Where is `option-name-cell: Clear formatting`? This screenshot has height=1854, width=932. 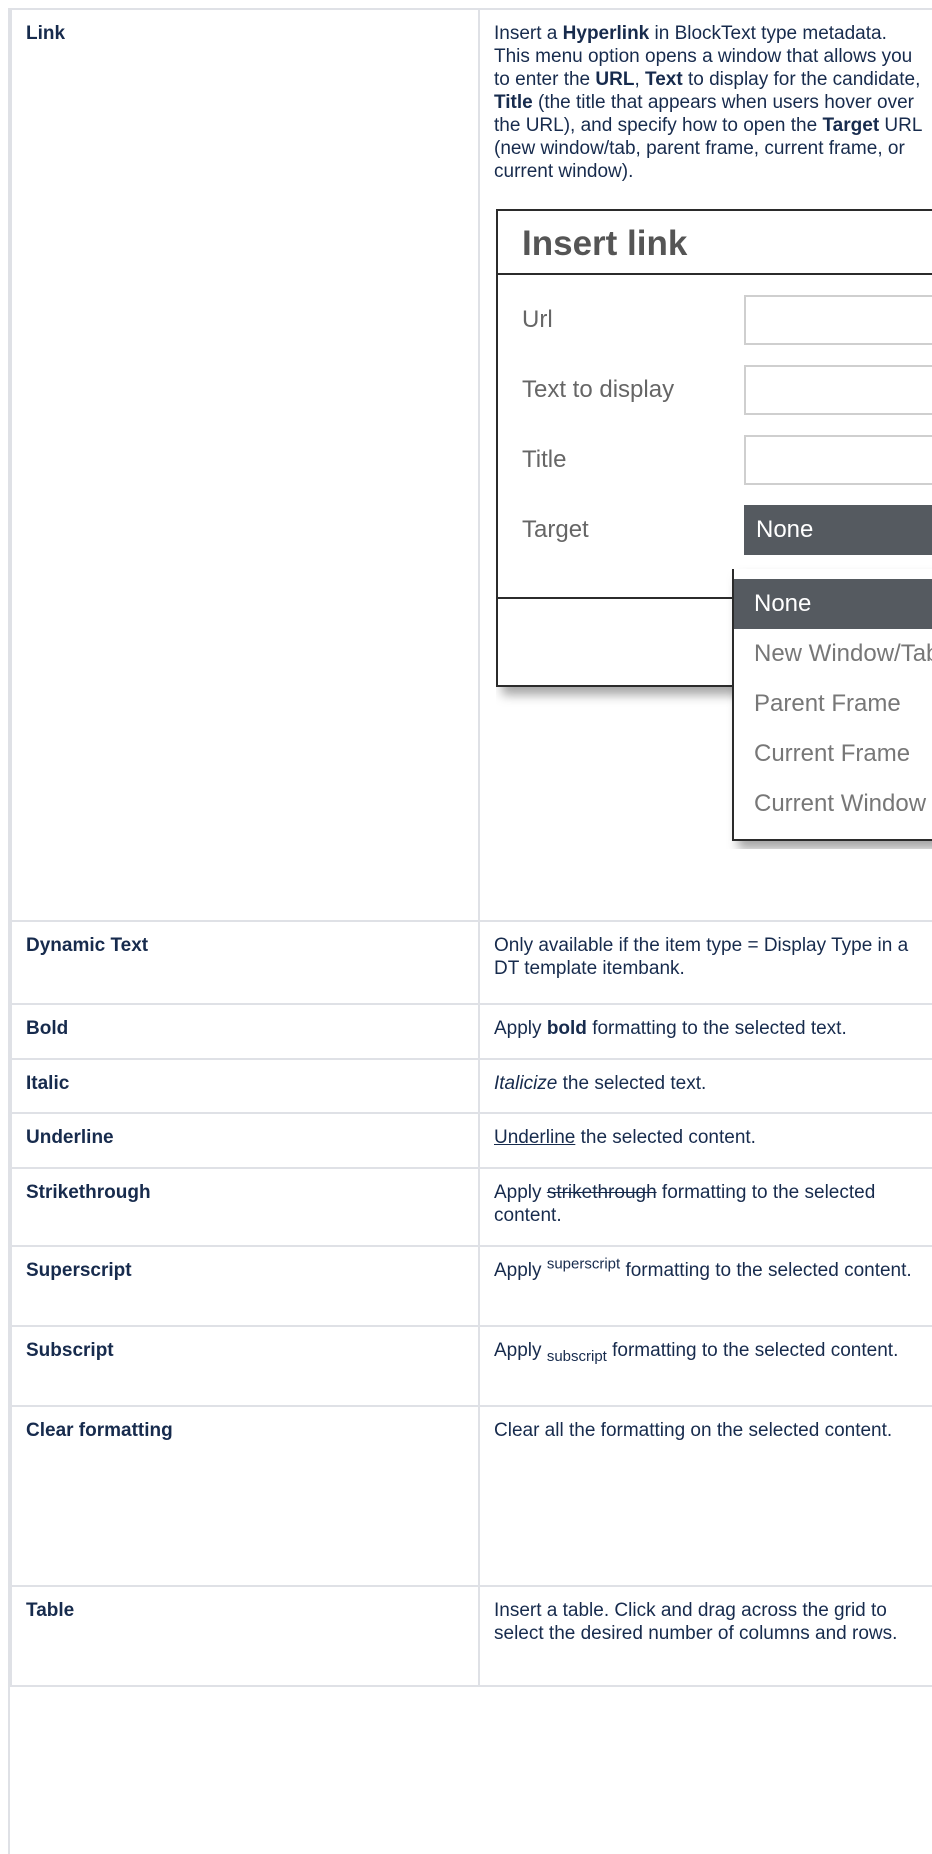
option-name-cell: Clear formatting is located at coordinates (245, 1496).